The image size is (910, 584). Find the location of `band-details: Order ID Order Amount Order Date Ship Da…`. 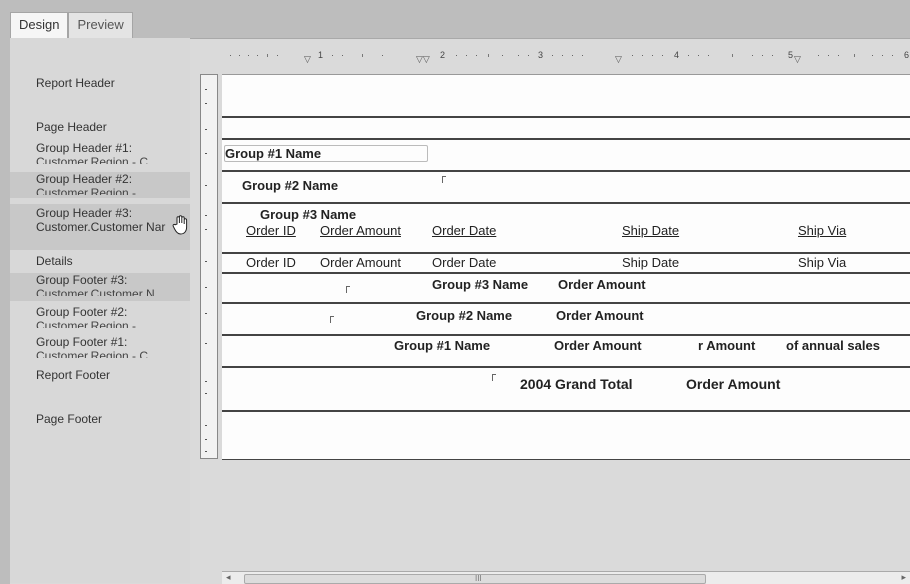

band-details: Order ID Order Amount Order Date Ship Da… is located at coordinates (566, 262).